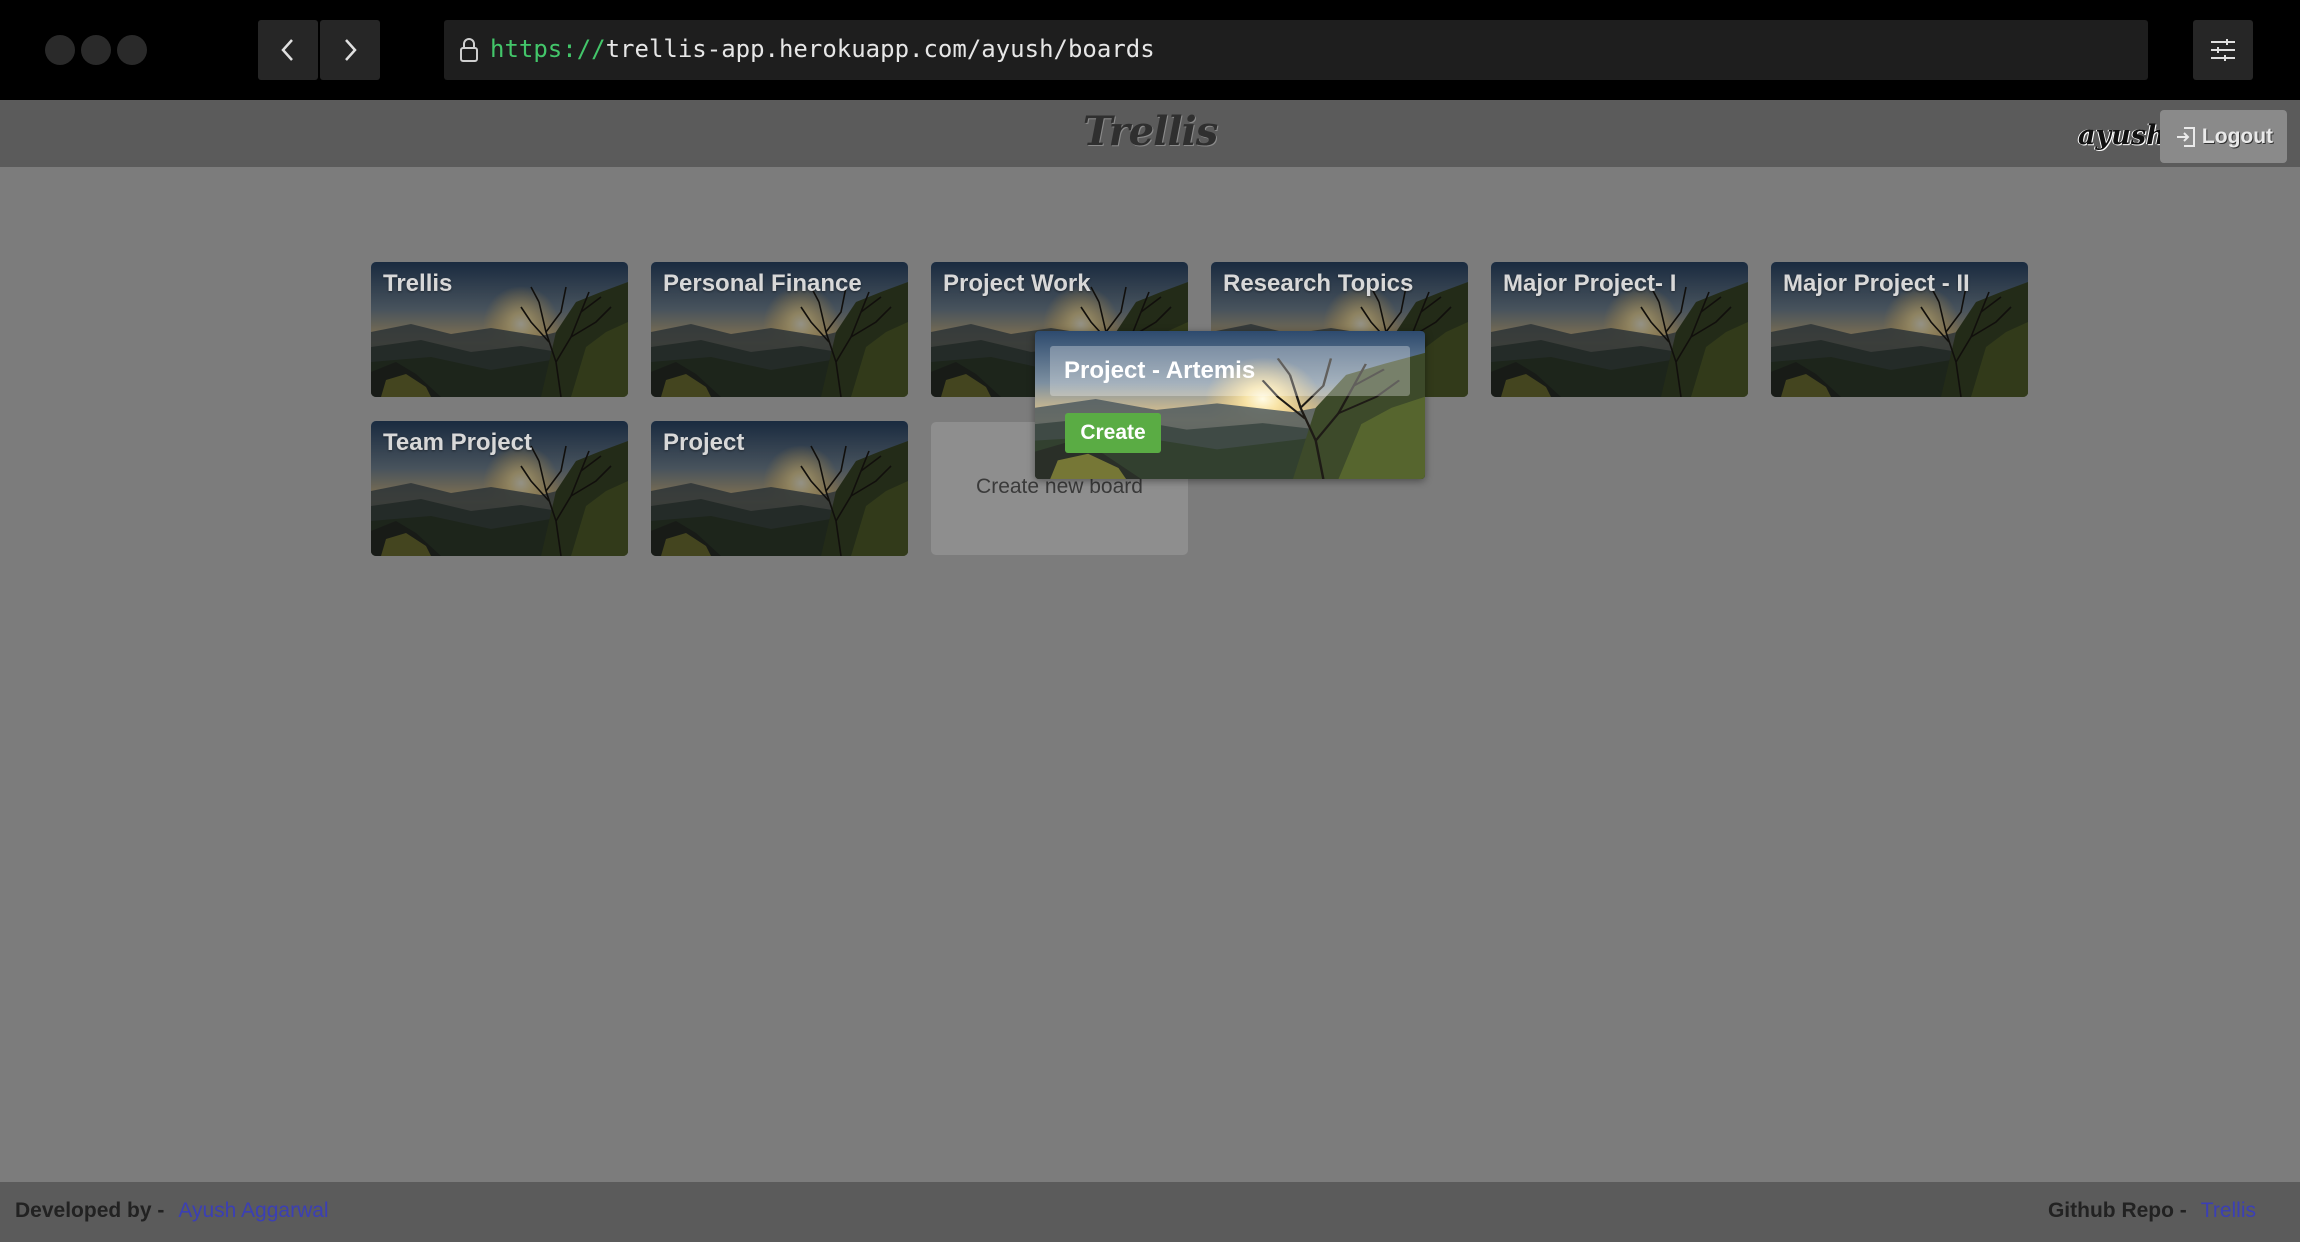  Describe the element at coordinates (1619, 329) in the screenshot. I see `board-tile: Major Project- I` at that location.